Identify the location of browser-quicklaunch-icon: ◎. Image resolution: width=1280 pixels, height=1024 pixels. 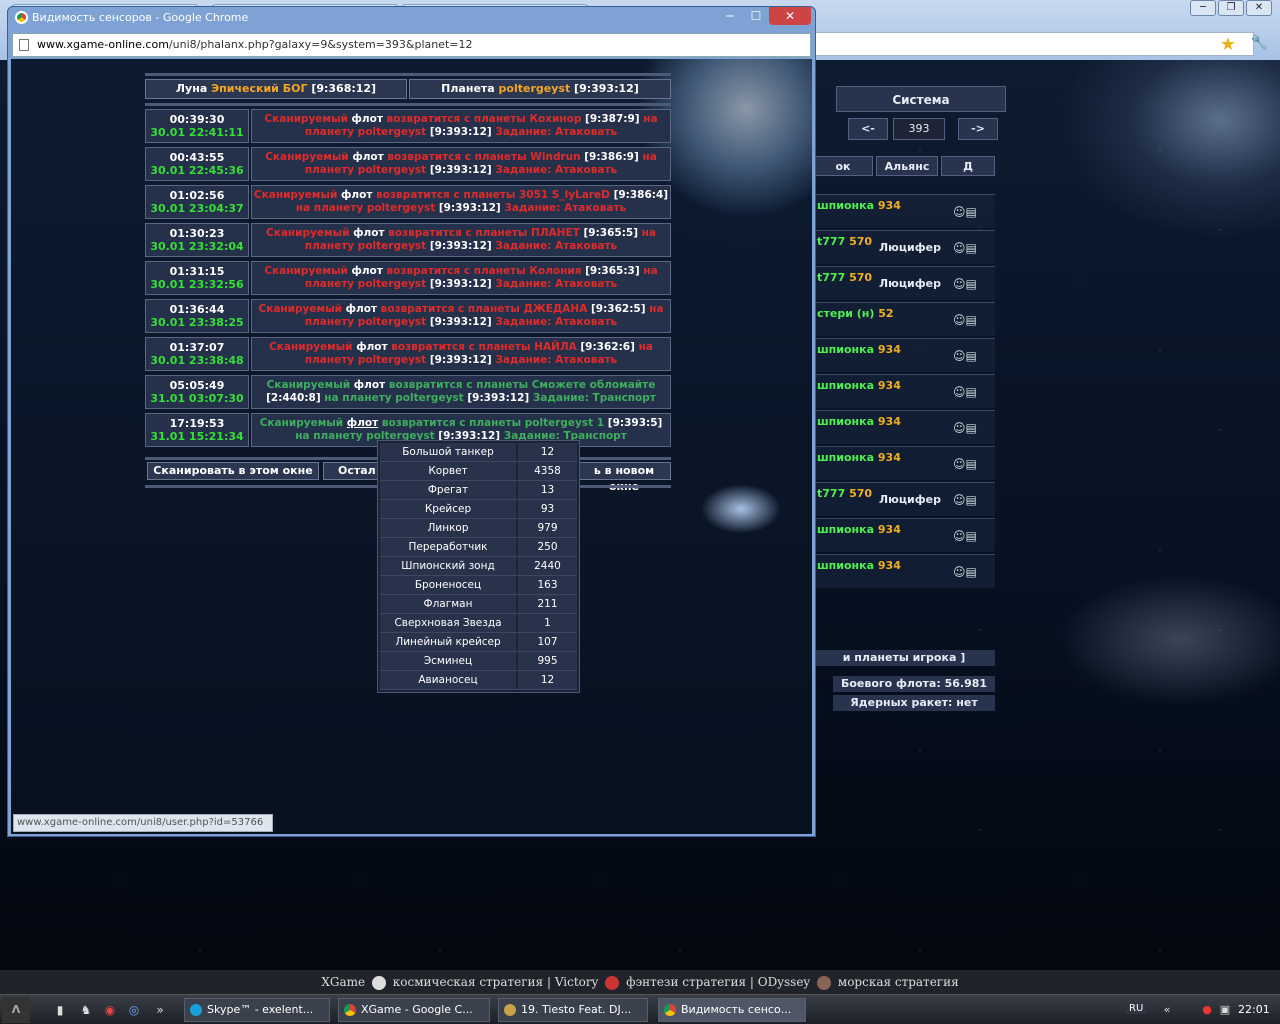
(134, 1010).